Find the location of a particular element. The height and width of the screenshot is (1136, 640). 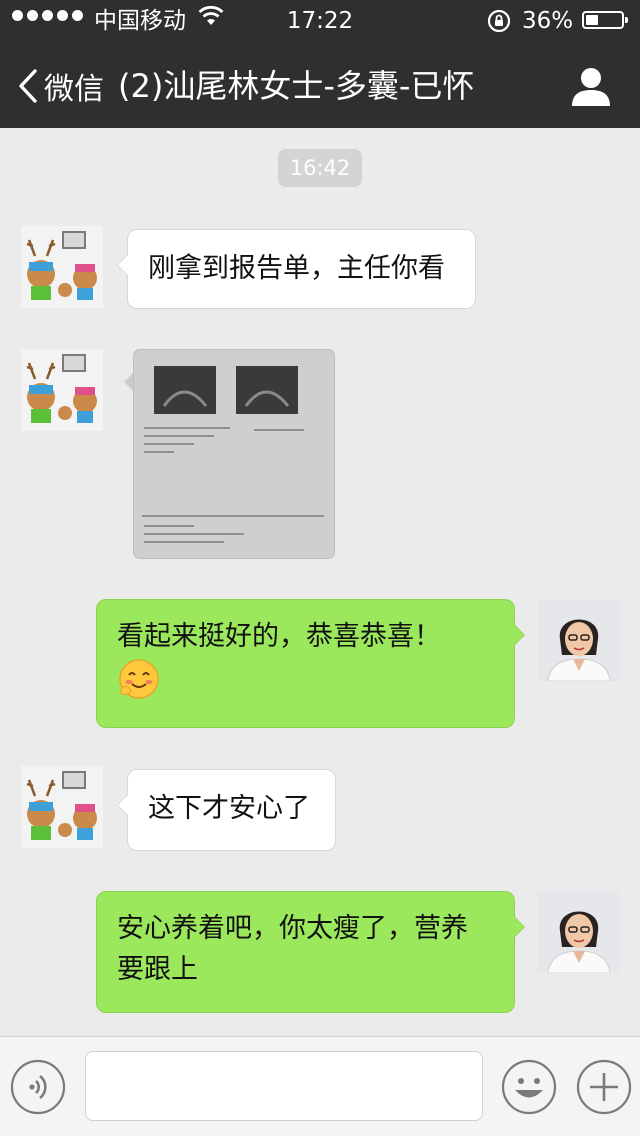

input-bar is located at coordinates (320, 1086).